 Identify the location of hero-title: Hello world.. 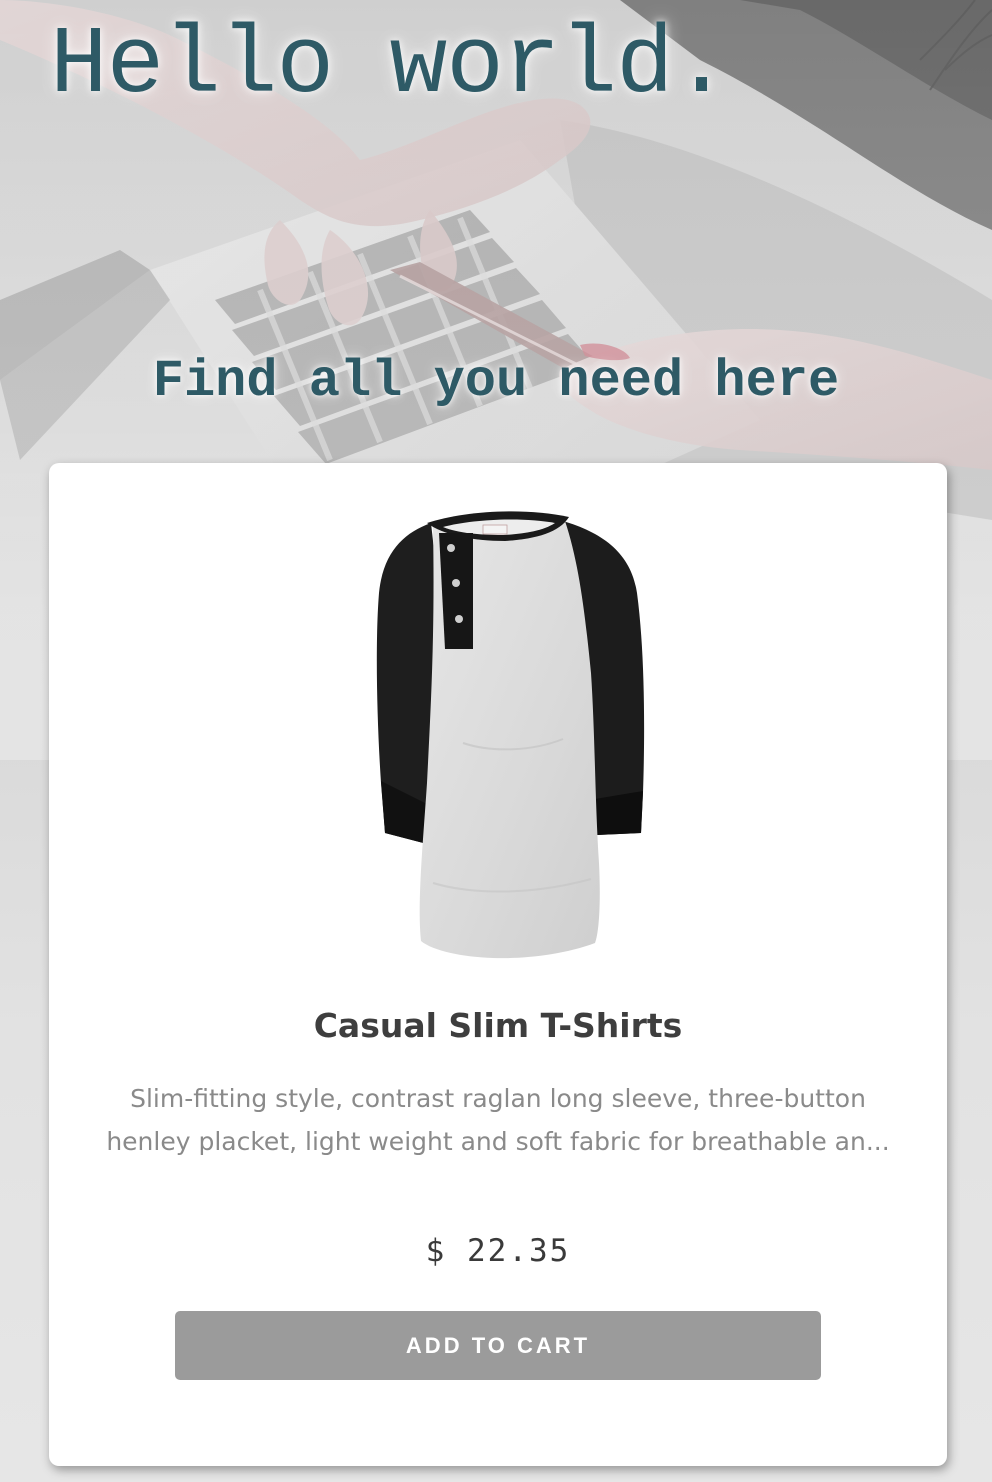
(390, 65).